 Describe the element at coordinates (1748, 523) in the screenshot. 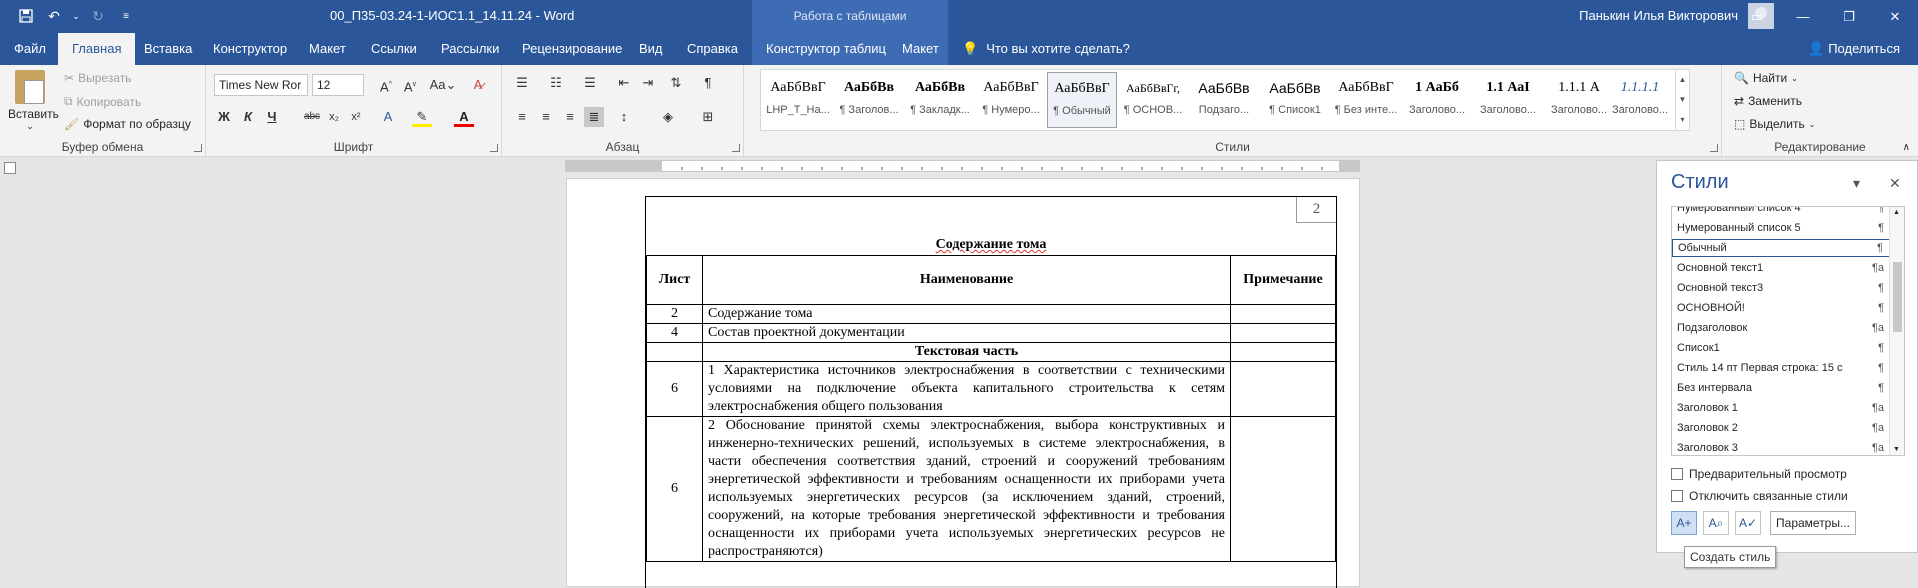

I see `manage-styles-icon: A✓` at that location.